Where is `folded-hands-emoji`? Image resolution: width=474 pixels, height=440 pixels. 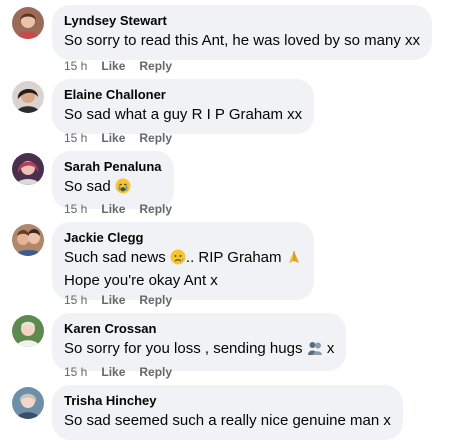
folded-hands-emoji is located at coordinates (294, 260).